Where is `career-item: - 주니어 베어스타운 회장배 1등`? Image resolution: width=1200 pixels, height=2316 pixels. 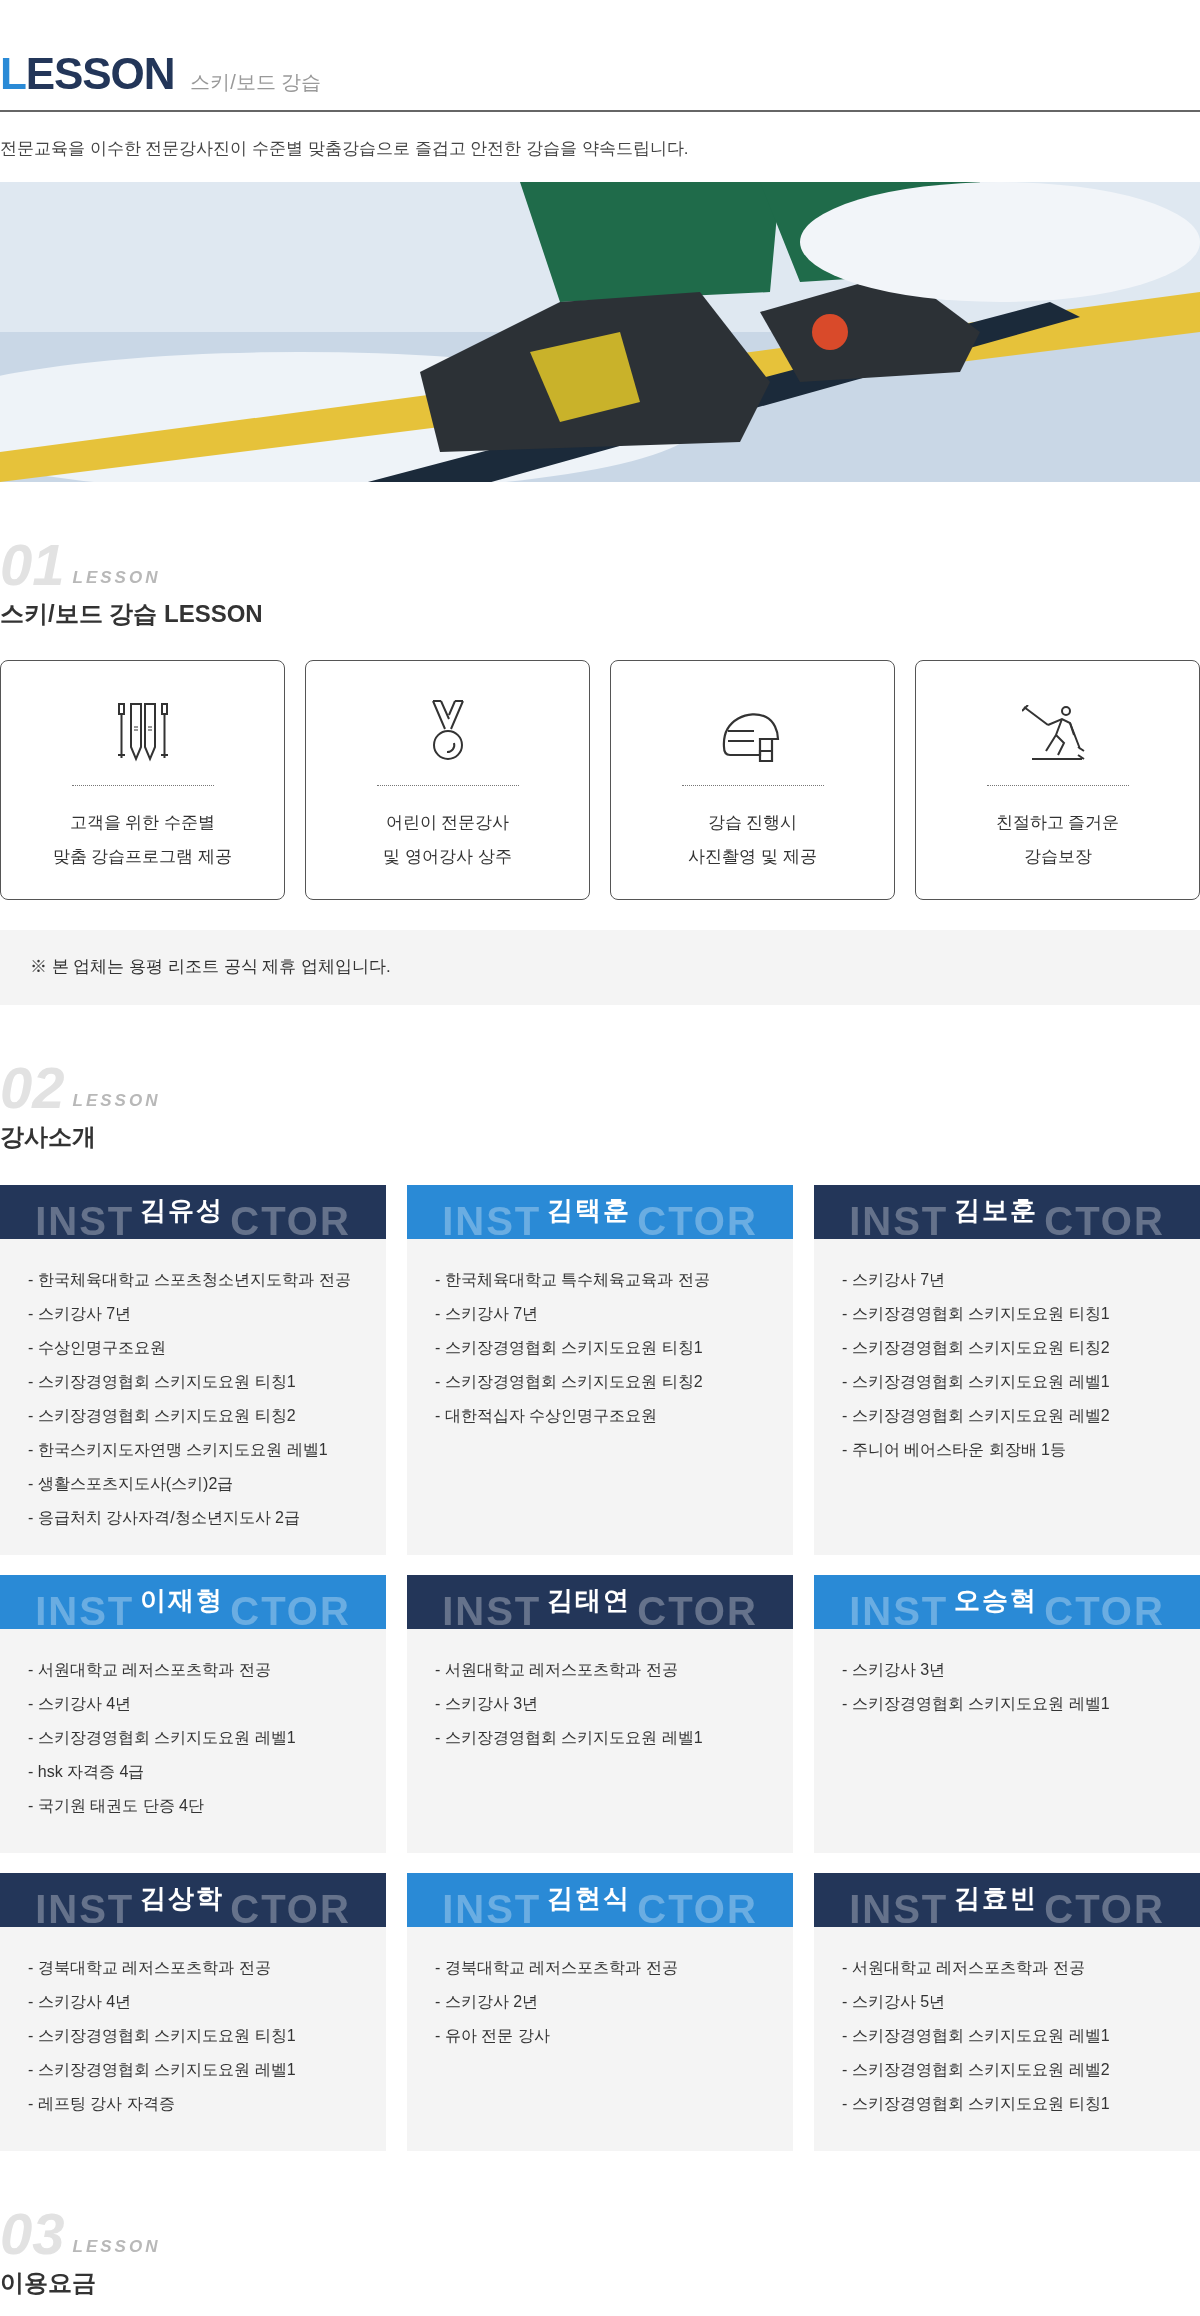
career-item: - 주니어 베어스타운 회장배 1등 is located at coordinates (954, 1449).